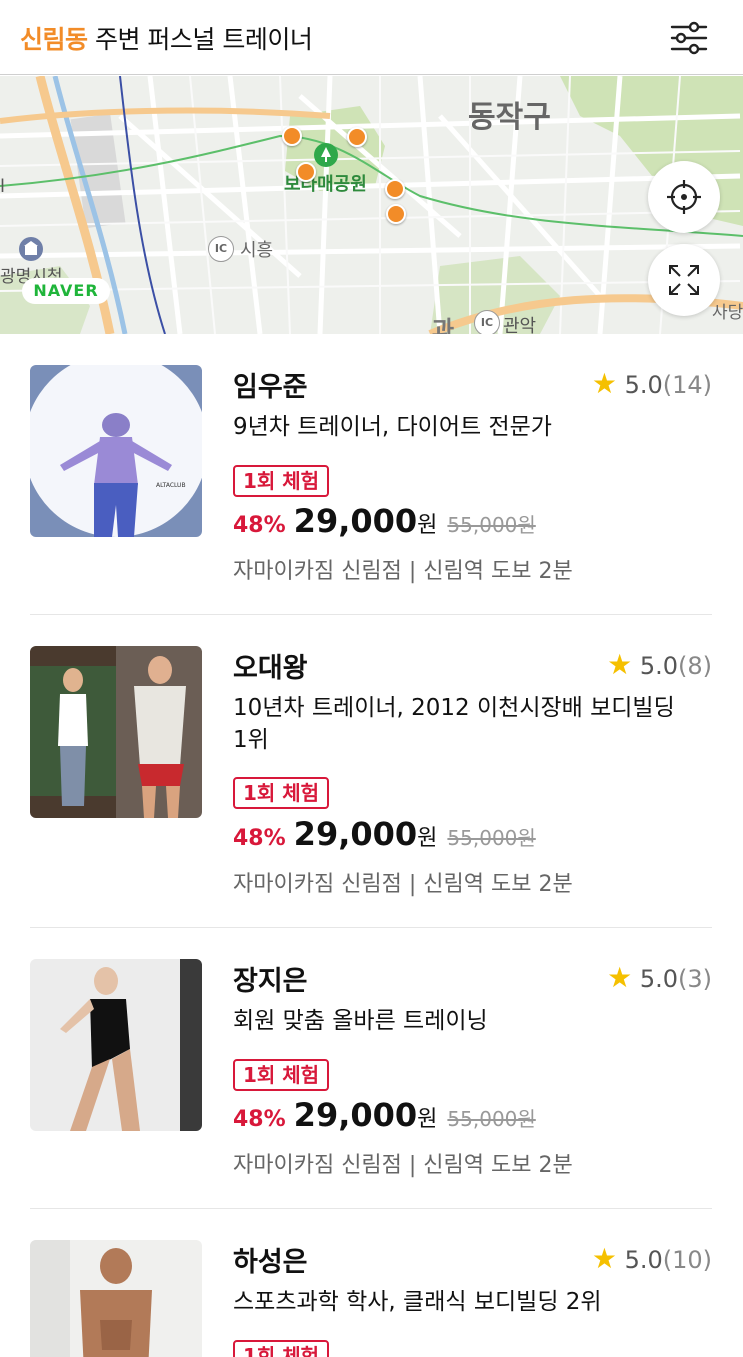 This screenshot has height=1357, width=743. What do you see at coordinates (200, 39) in the screenshot?
I see `title-text: 주변 퍼스널 트레이너` at bounding box center [200, 39].